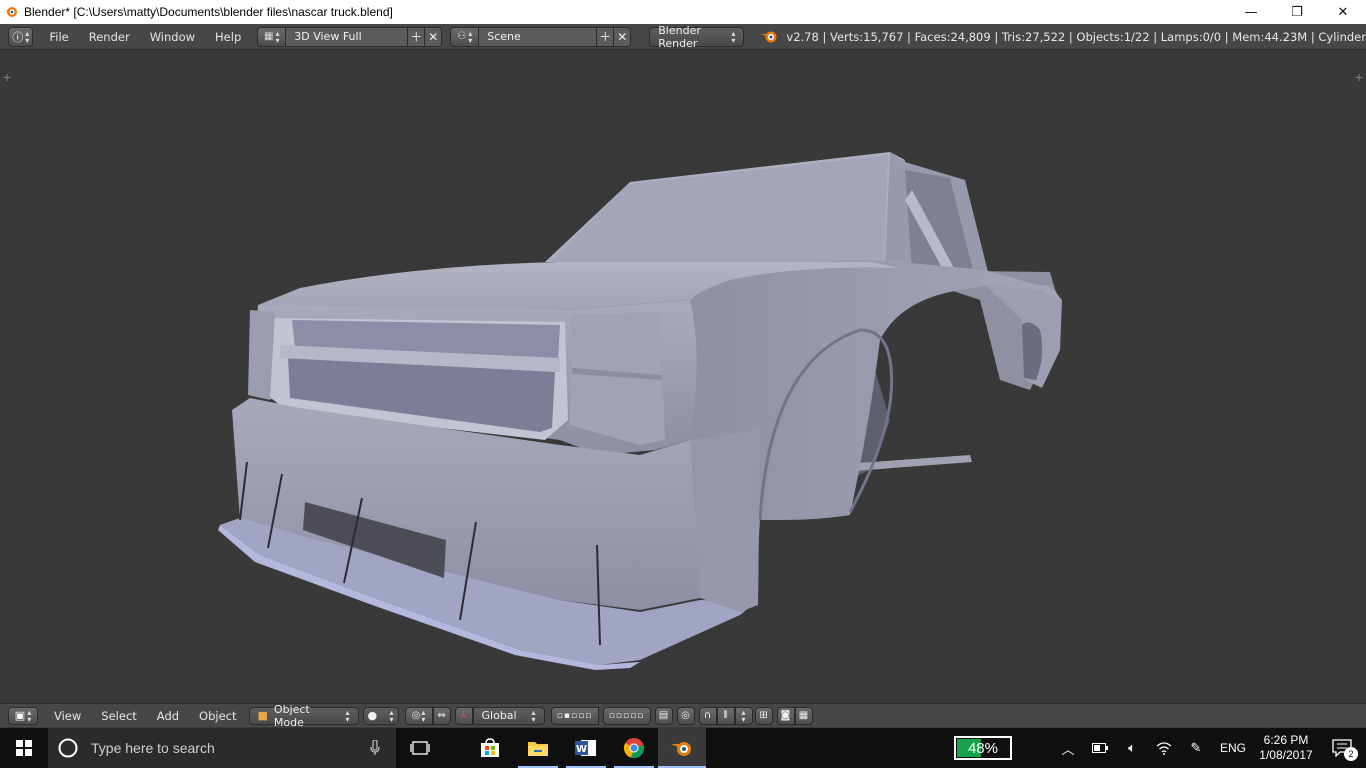 This screenshot has height=768, width=1366. What do you see at coordinates (743, 715) in the screenshot?
I see `snap-element-dropdown: ▴ ▾` at bounding box center [743, 715].